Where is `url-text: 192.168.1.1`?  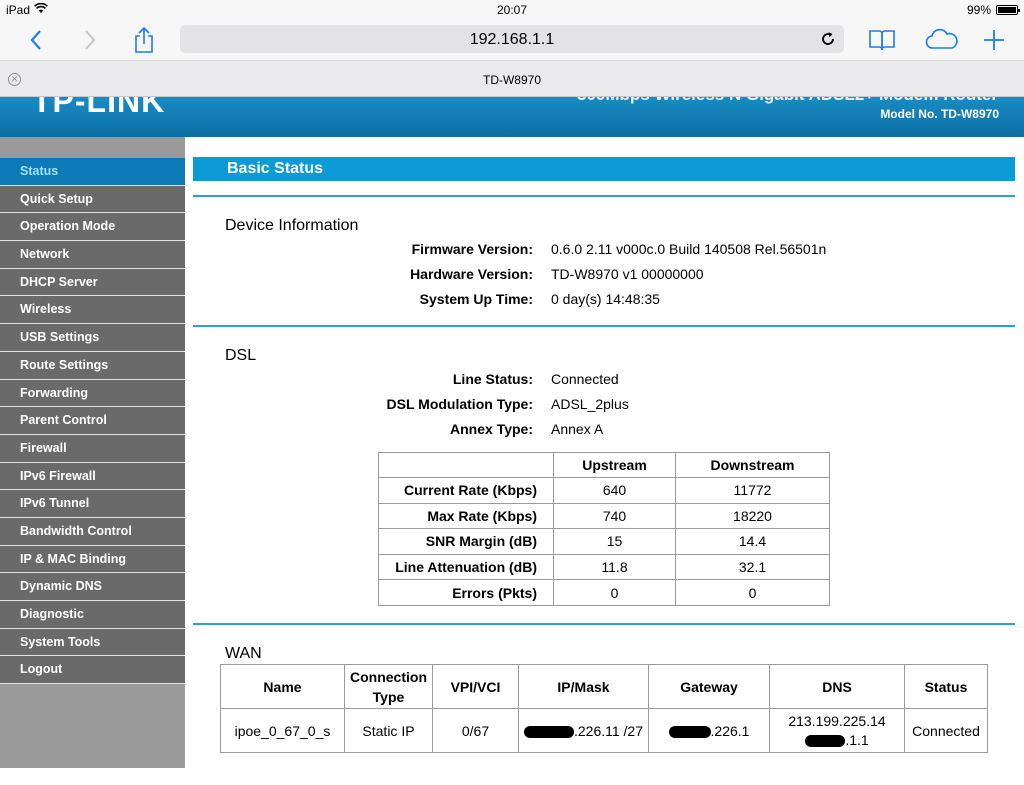
url-text: 192.168.1.1 is located at coordinates (512, 39).